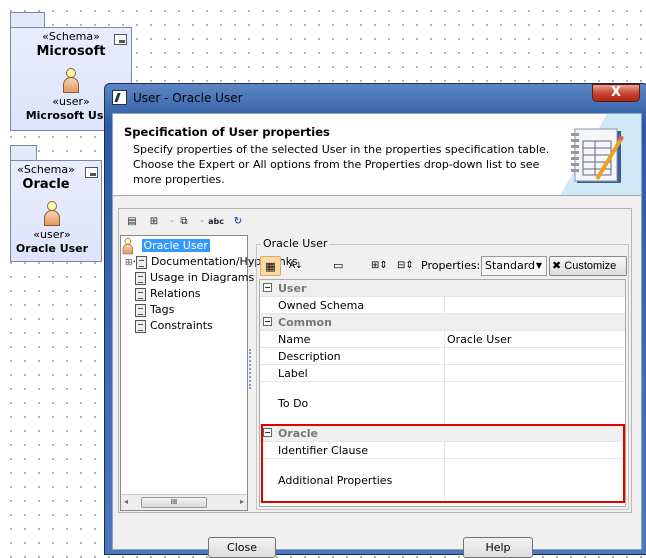 This screenshot has width=646, height=558. Describe the element at coordinates (616, 93) in the screenshot. I see `window-close-button: X` at that location.